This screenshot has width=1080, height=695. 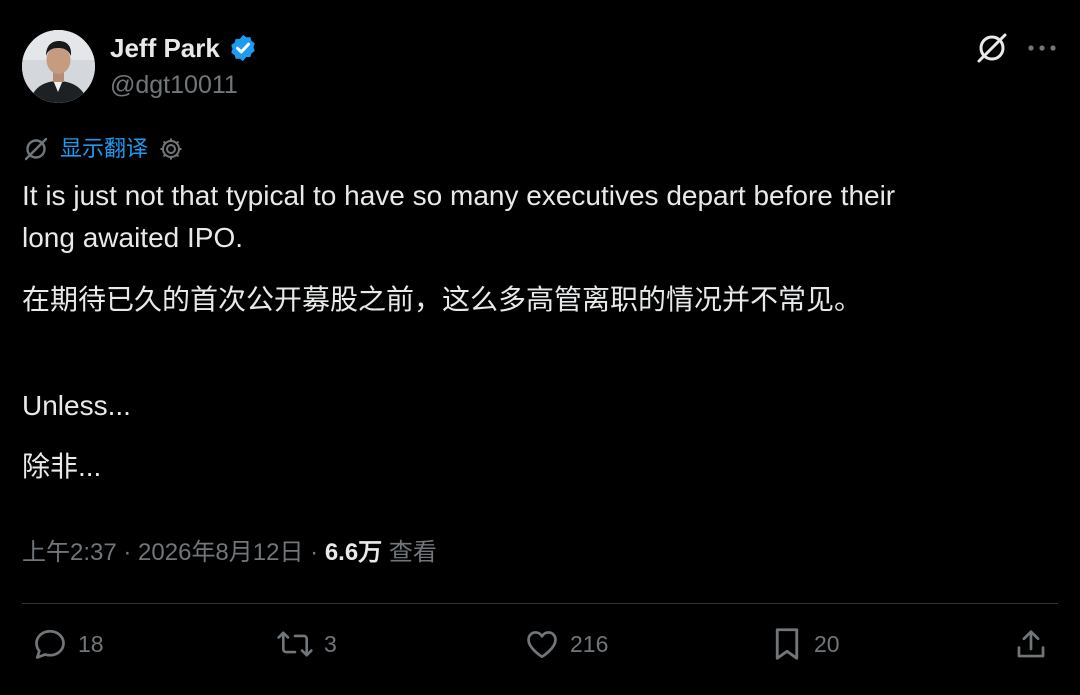 I want to click on handle: @dgt10011, so click(x=174, y=85).